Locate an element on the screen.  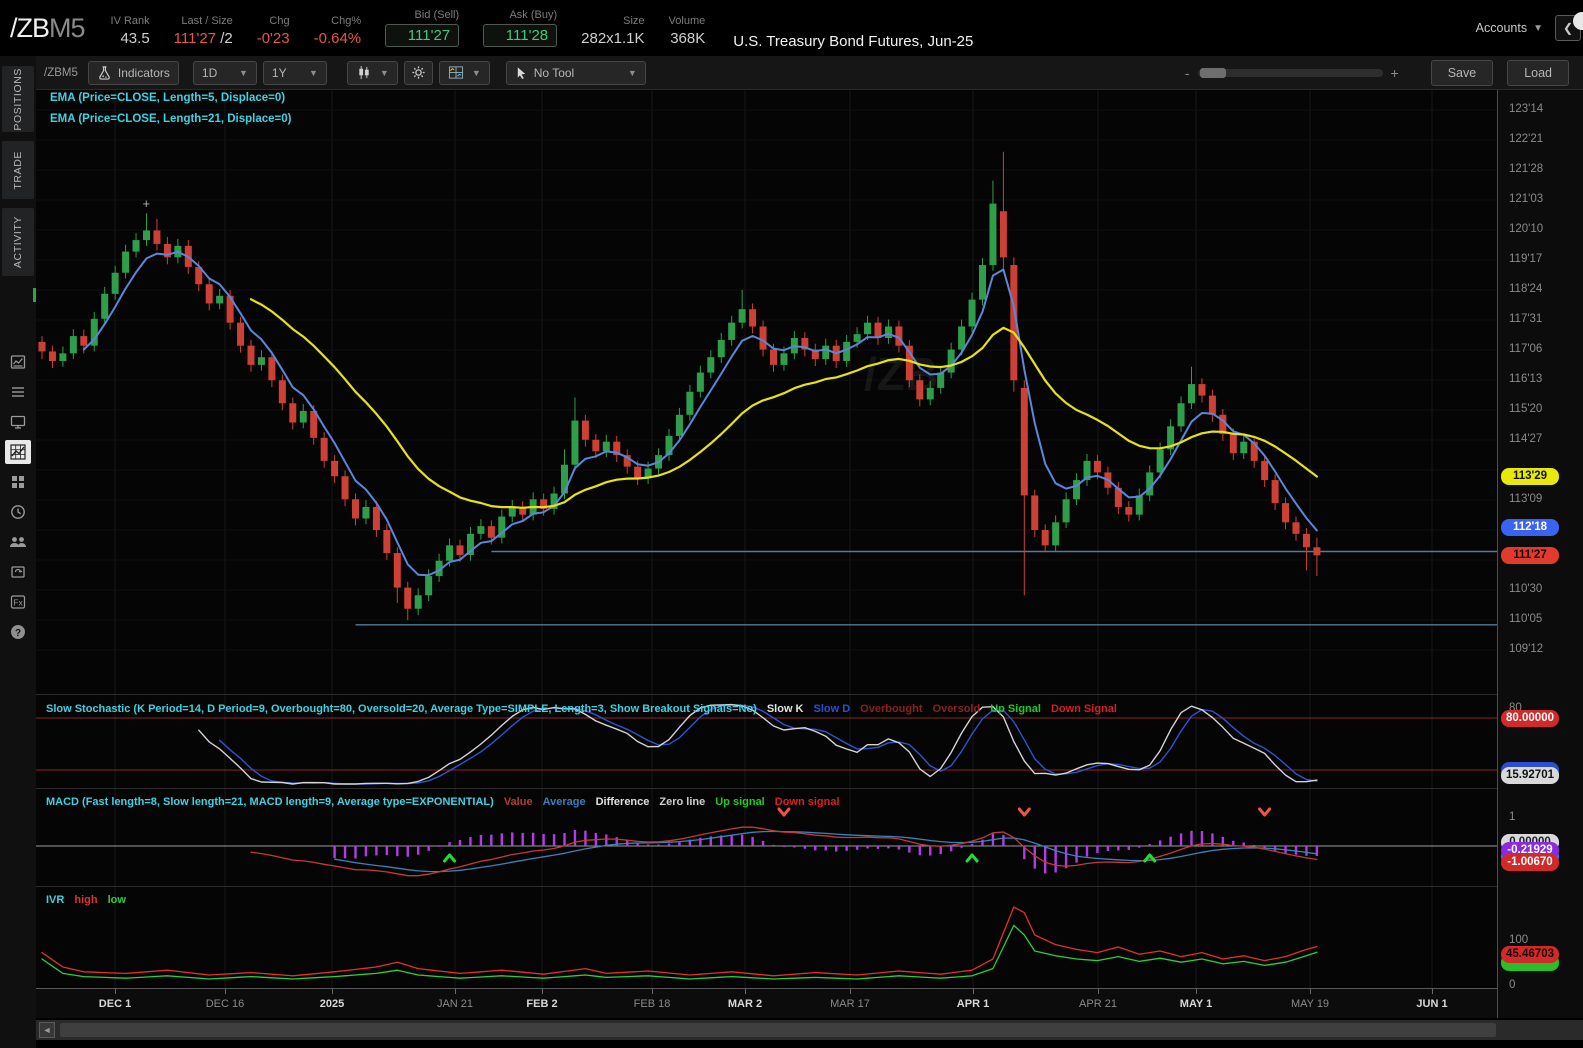
axis-bubble: 15.92701 is located at coordinates (1530, 776).